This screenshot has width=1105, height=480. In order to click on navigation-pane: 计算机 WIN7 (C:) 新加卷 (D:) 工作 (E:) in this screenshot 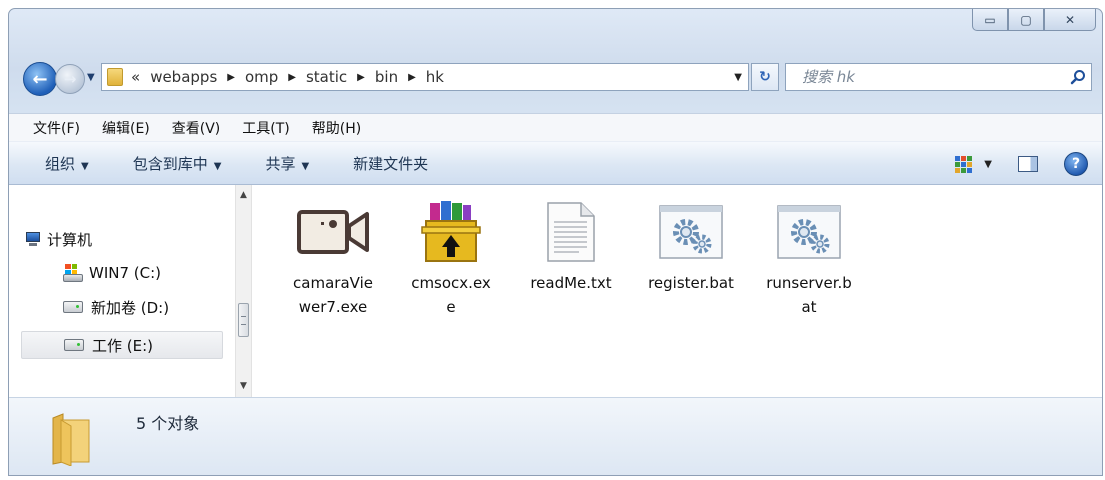, I will do `click(122, 291)`.